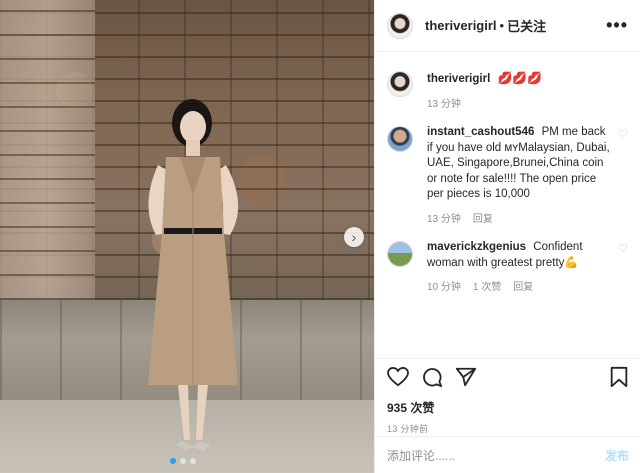  I want to click on caption-text: 💋💋💋, so click(520, 78).